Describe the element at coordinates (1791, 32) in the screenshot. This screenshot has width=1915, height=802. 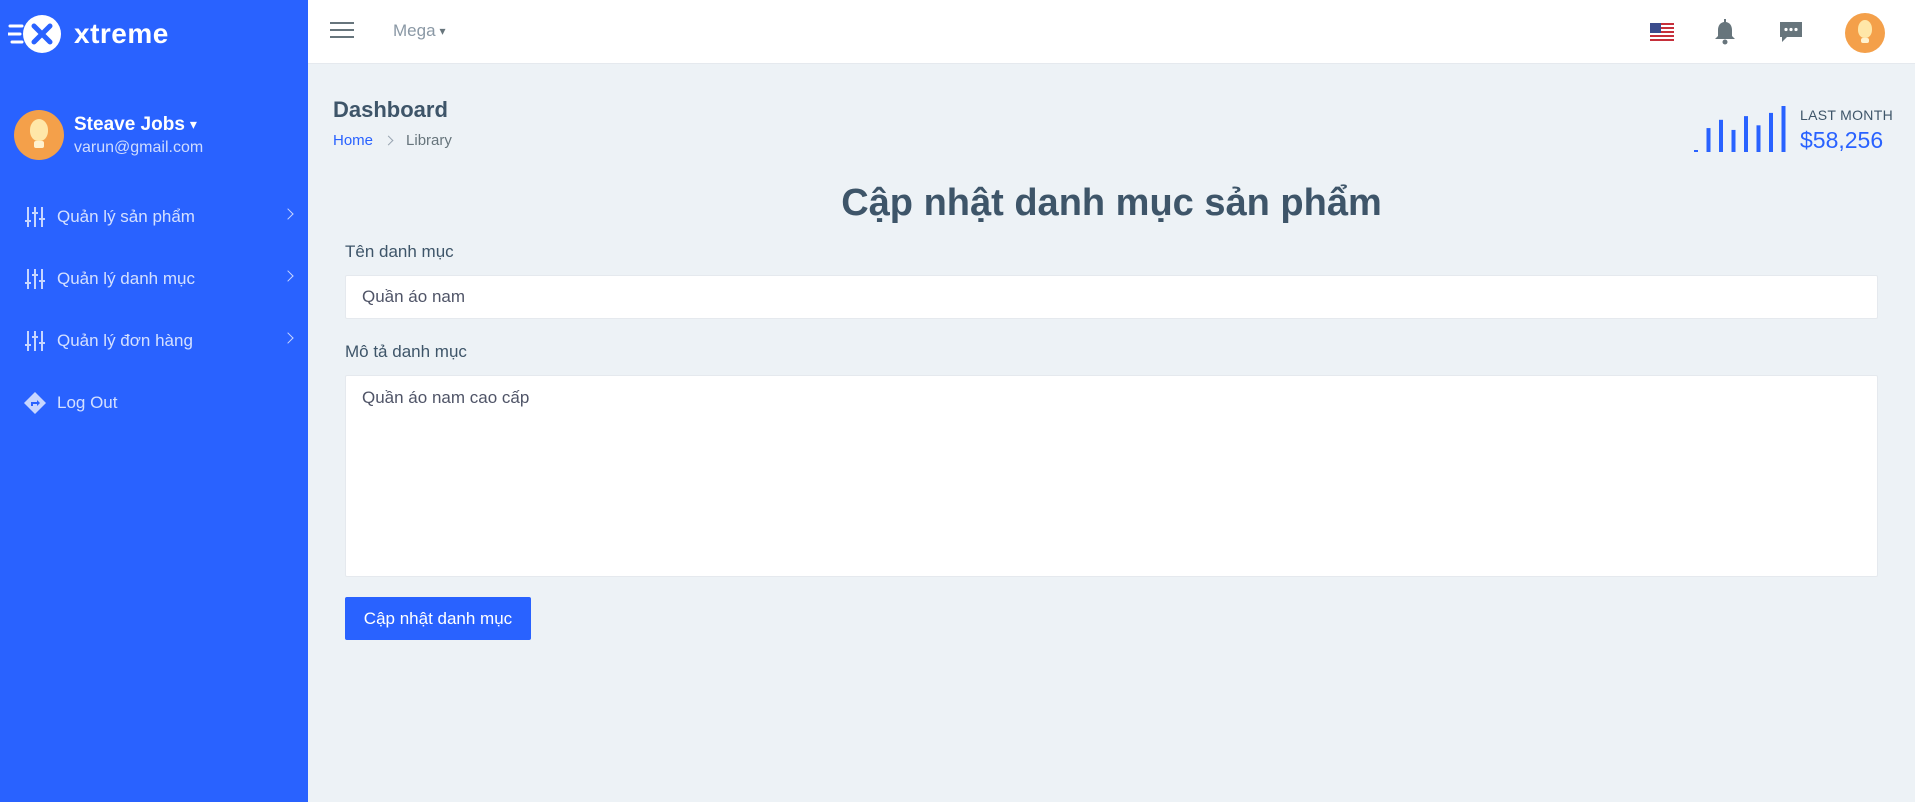
I see `chat-icon` at that location.